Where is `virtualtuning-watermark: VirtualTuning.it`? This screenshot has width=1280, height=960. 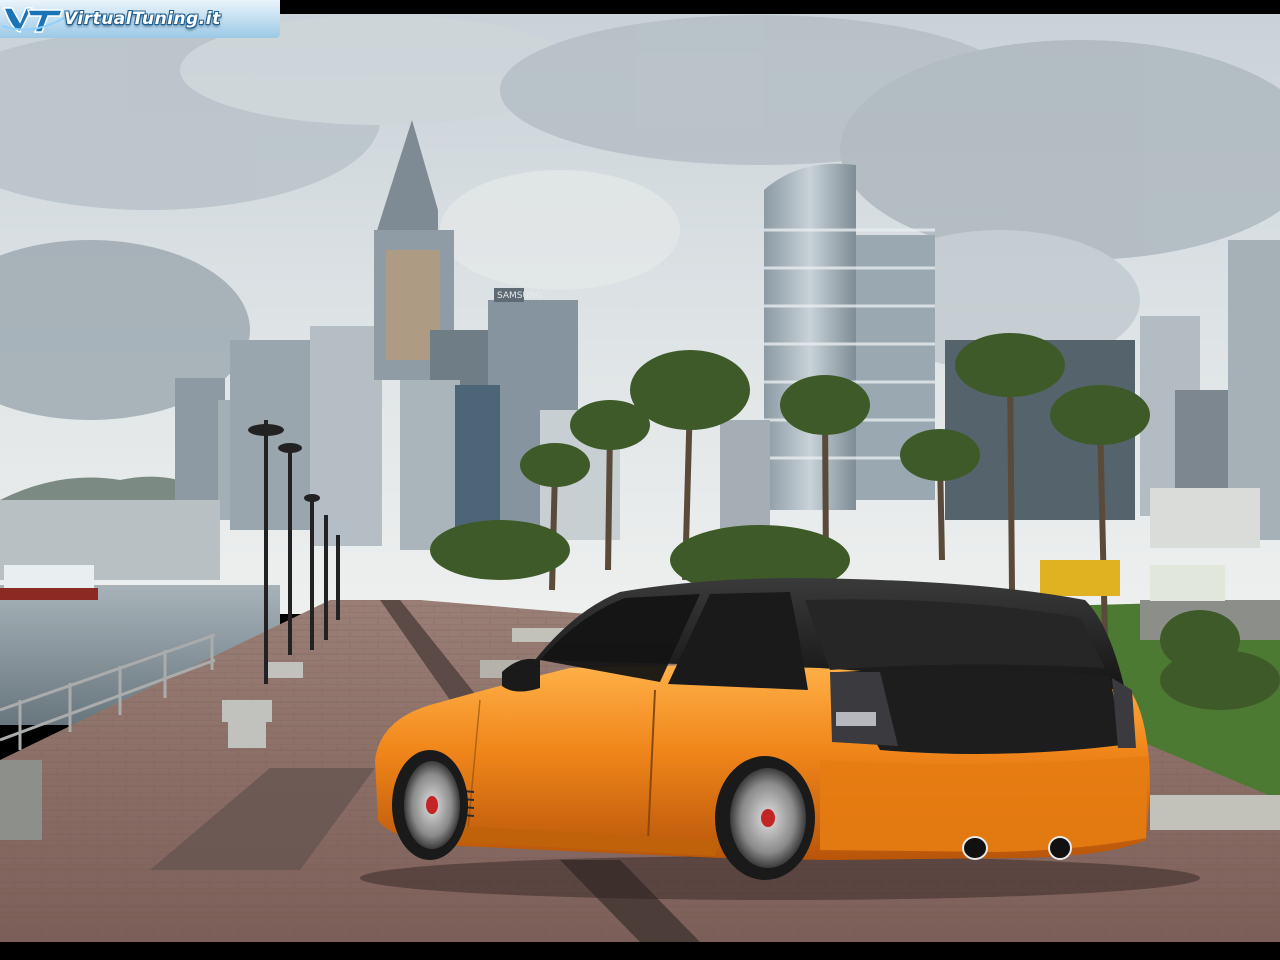 virtualtuning-watermark: VirtualTuning.it is located at coordinates (140, 19).